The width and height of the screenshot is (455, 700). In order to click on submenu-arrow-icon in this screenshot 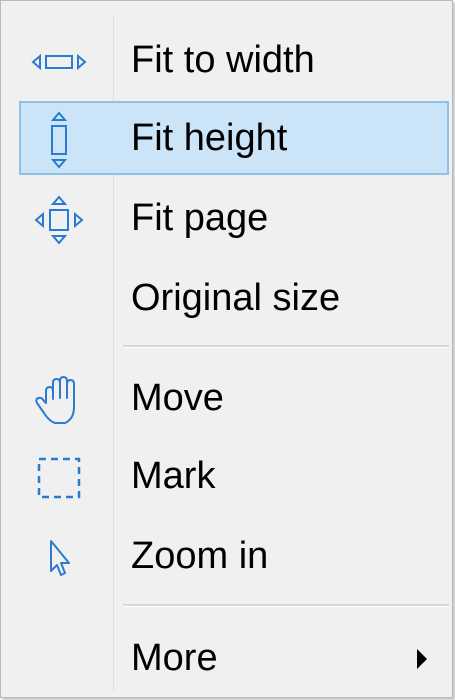, I will do `click(422, 659)`.